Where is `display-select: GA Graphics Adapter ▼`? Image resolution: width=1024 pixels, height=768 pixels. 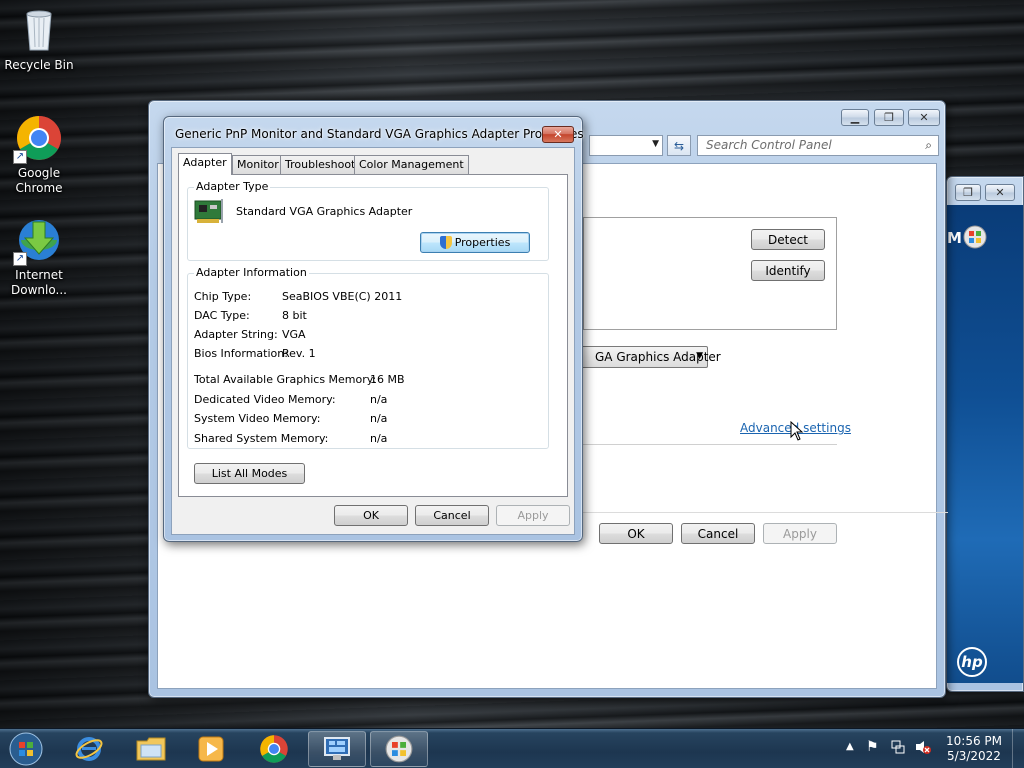
display-select: GA Graphics Adapter ▼ is located at coordinates (644, 357).